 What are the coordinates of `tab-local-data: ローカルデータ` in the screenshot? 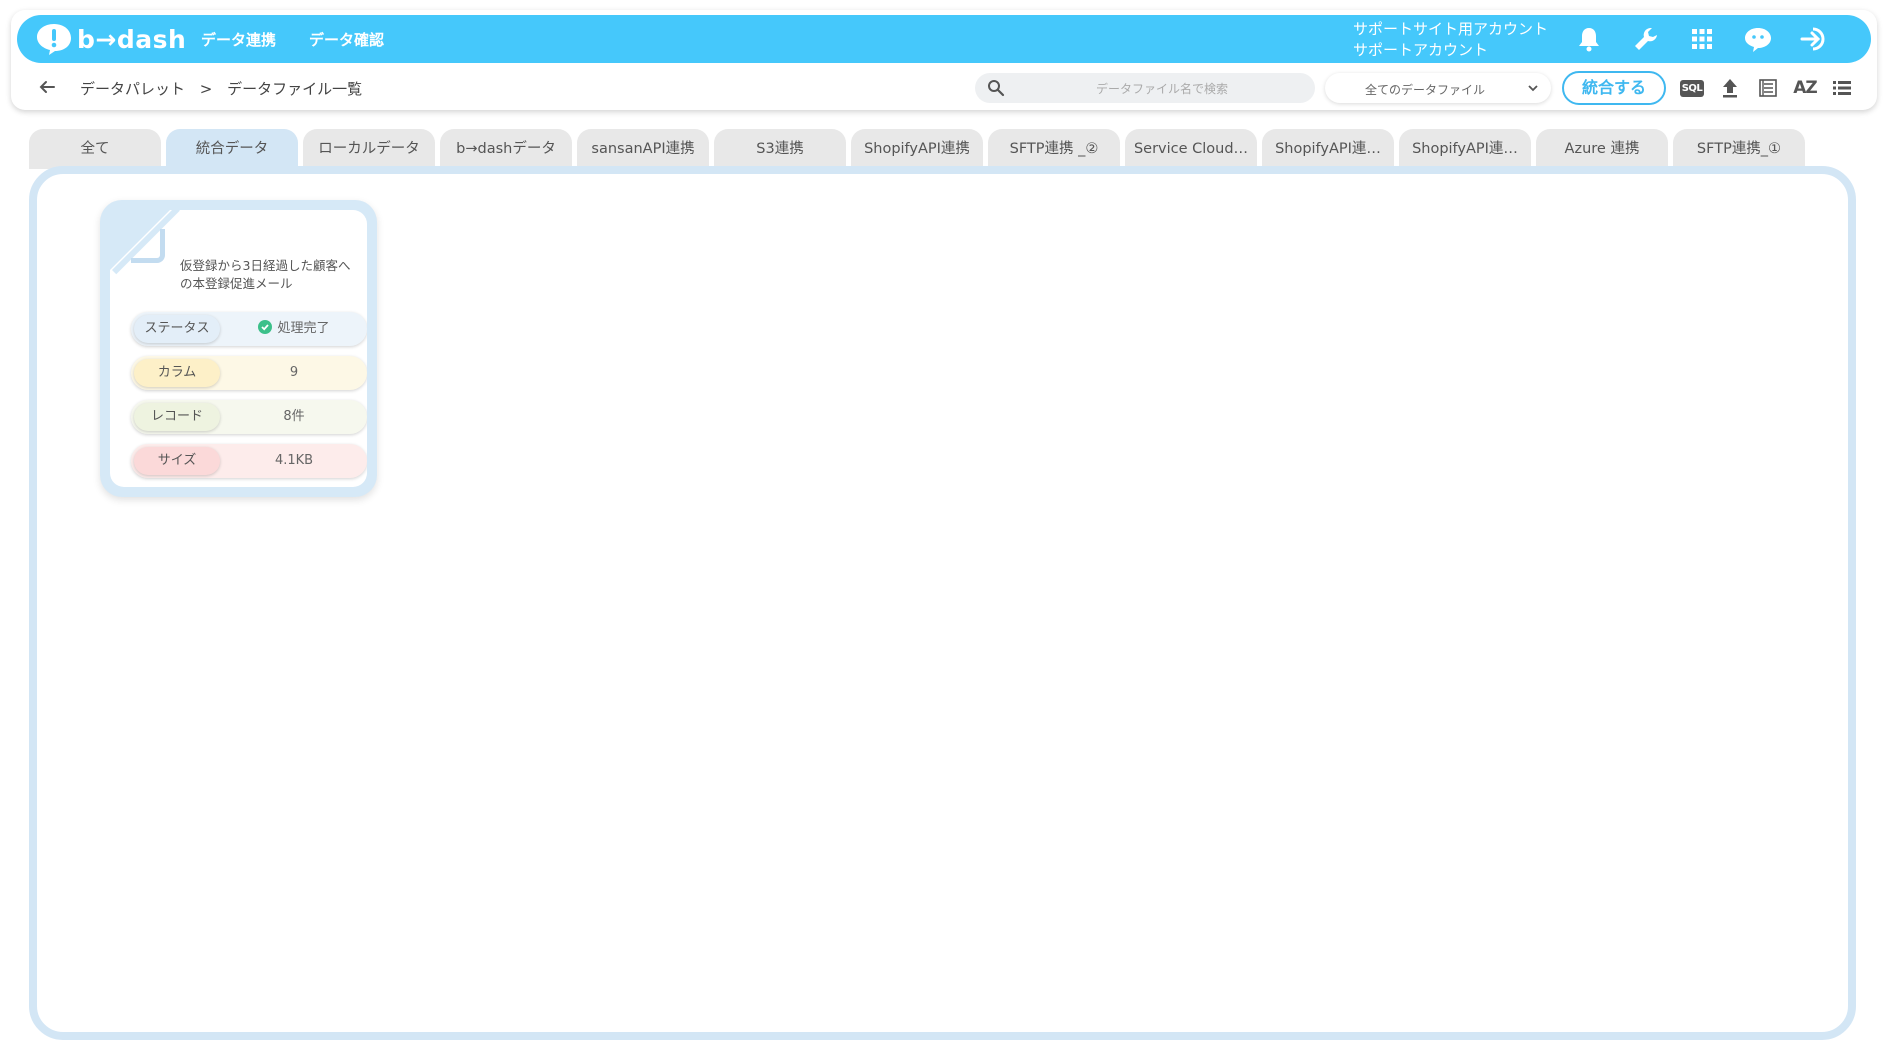 It's located at (369, 149).